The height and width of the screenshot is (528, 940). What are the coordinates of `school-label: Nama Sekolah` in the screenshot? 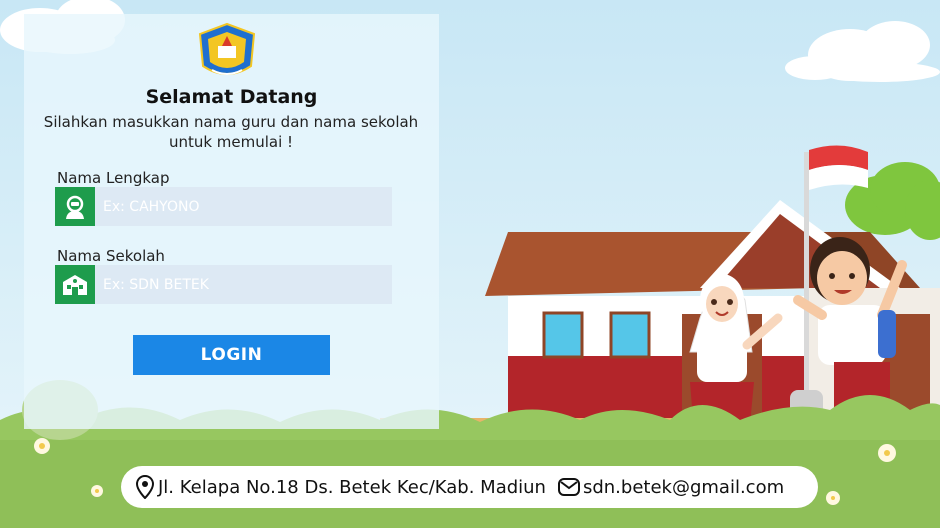 It's located at (111, 256).